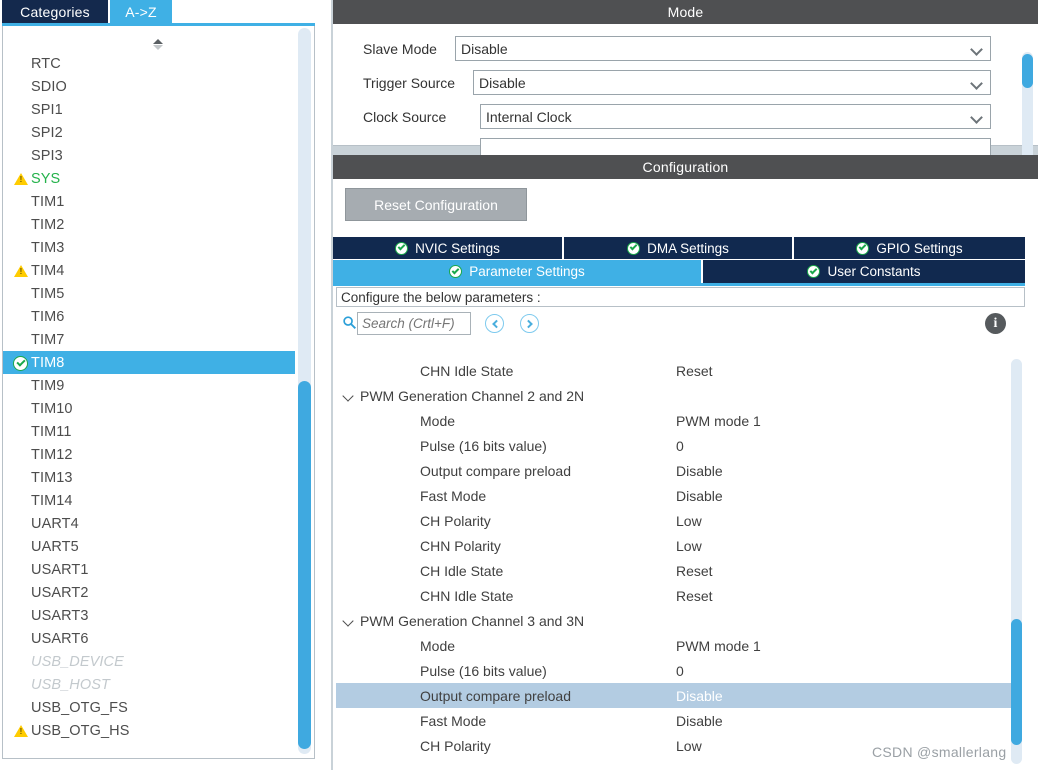 The height and width of the screenshot is (770, 1038). What do you see at coordinates (48, 339) in the screenshot?
I see `peripheral-item-label: TIM7` at bounding box center [48, 339].